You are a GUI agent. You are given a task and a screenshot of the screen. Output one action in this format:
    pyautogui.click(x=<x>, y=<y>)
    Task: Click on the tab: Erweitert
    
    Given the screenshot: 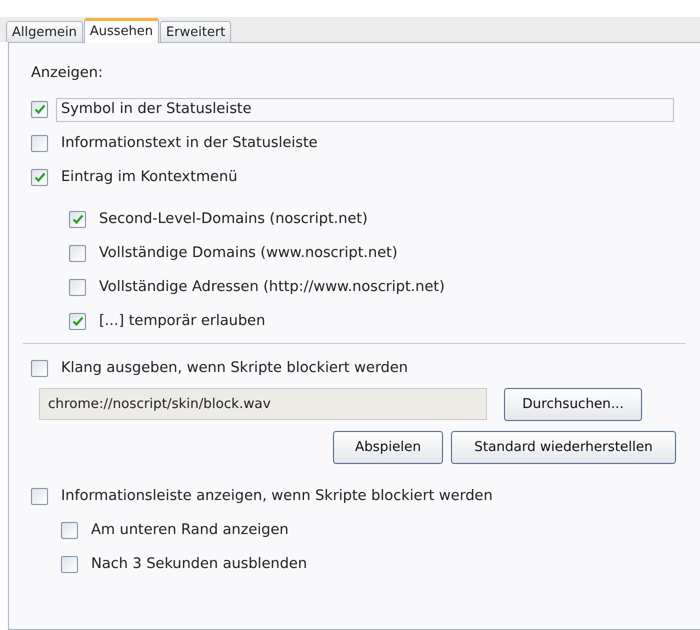 What is the action you would take?
    pyautogui.click(x=196, y=31)
    